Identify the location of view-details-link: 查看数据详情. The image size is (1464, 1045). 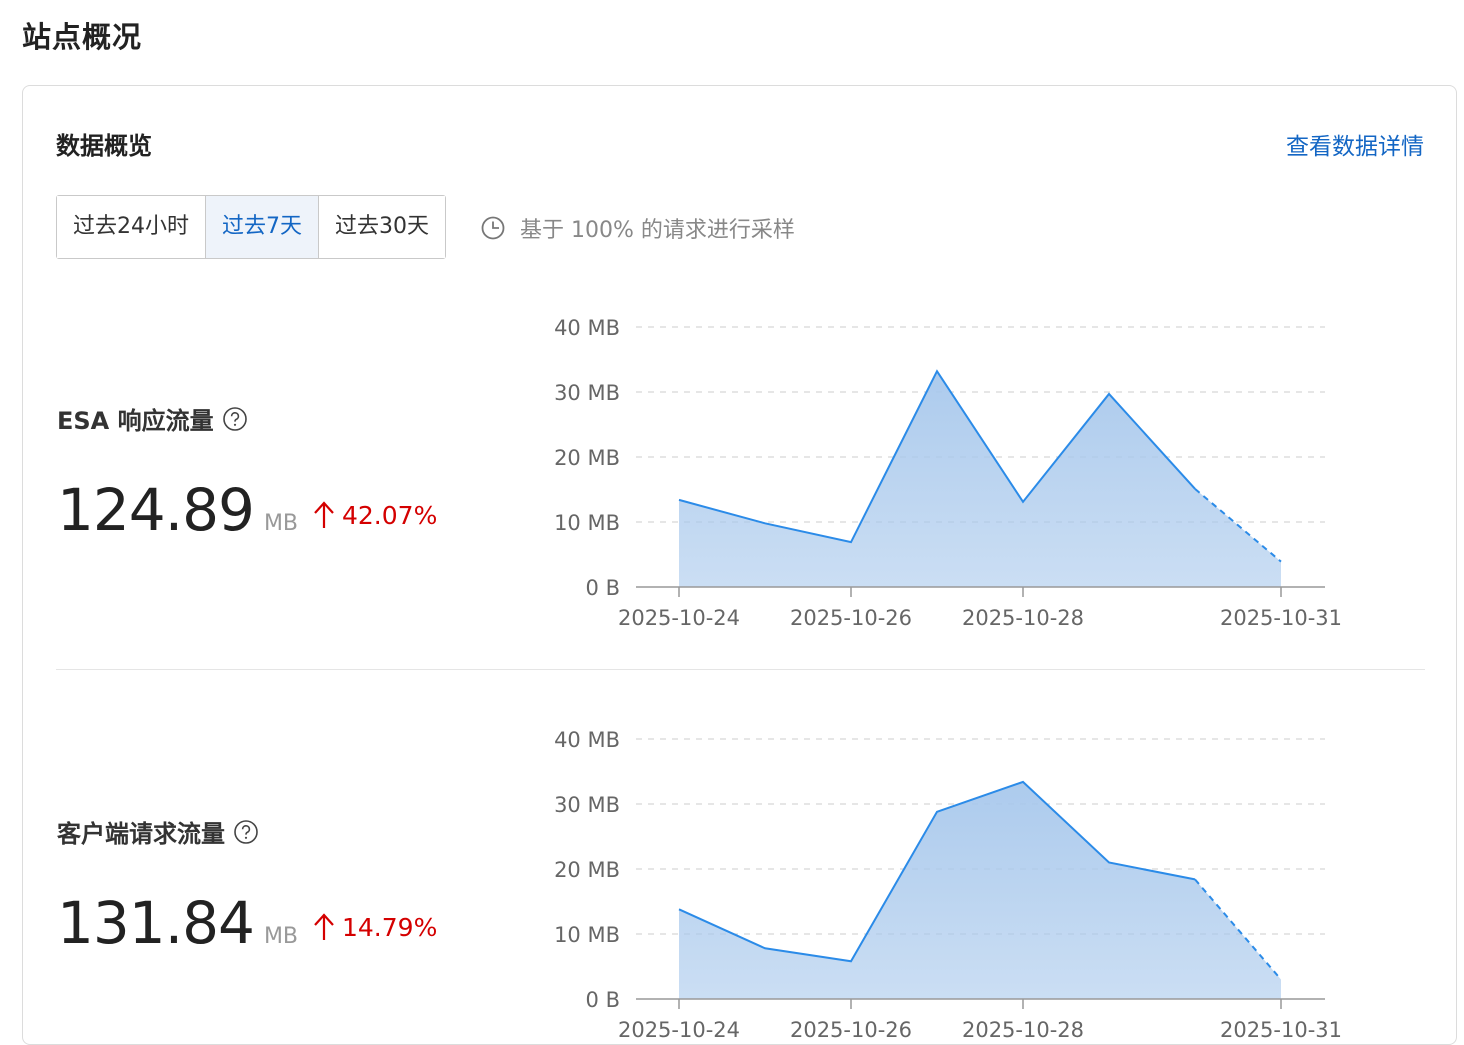
(1355, 144).